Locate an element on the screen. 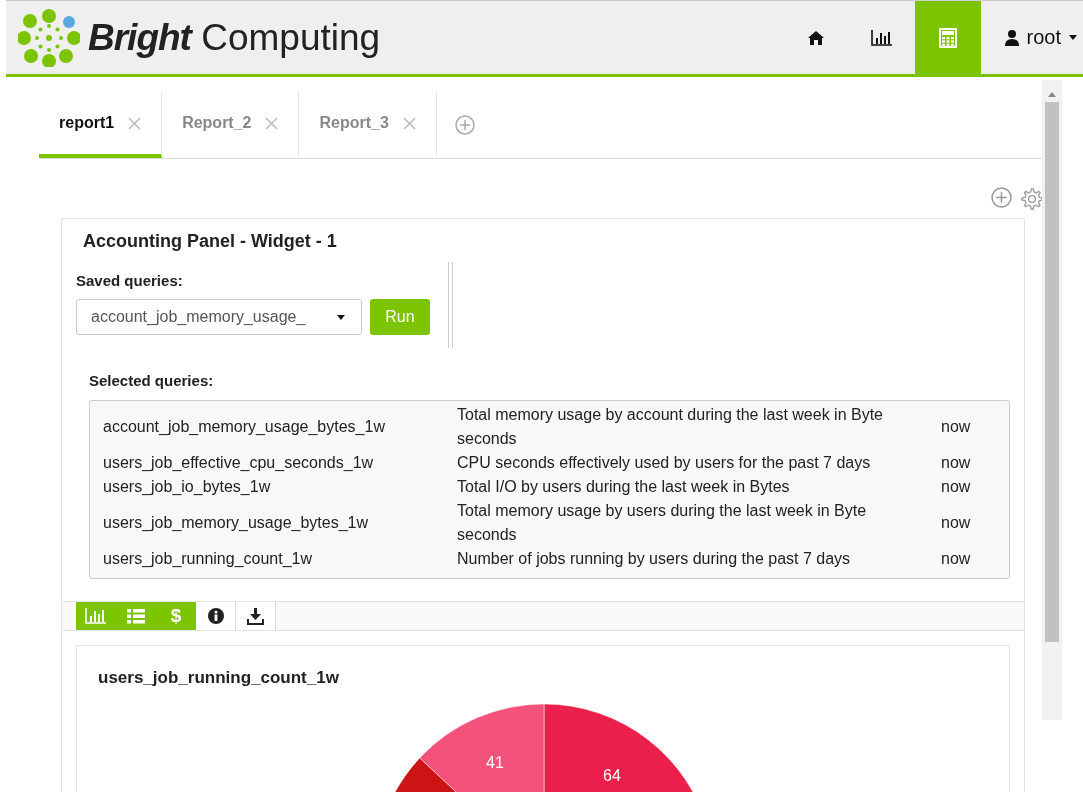 The height and width of the screenshot is (792, 1083). saved-queries-label: Saved queries: is located at coordinates (130, 280).